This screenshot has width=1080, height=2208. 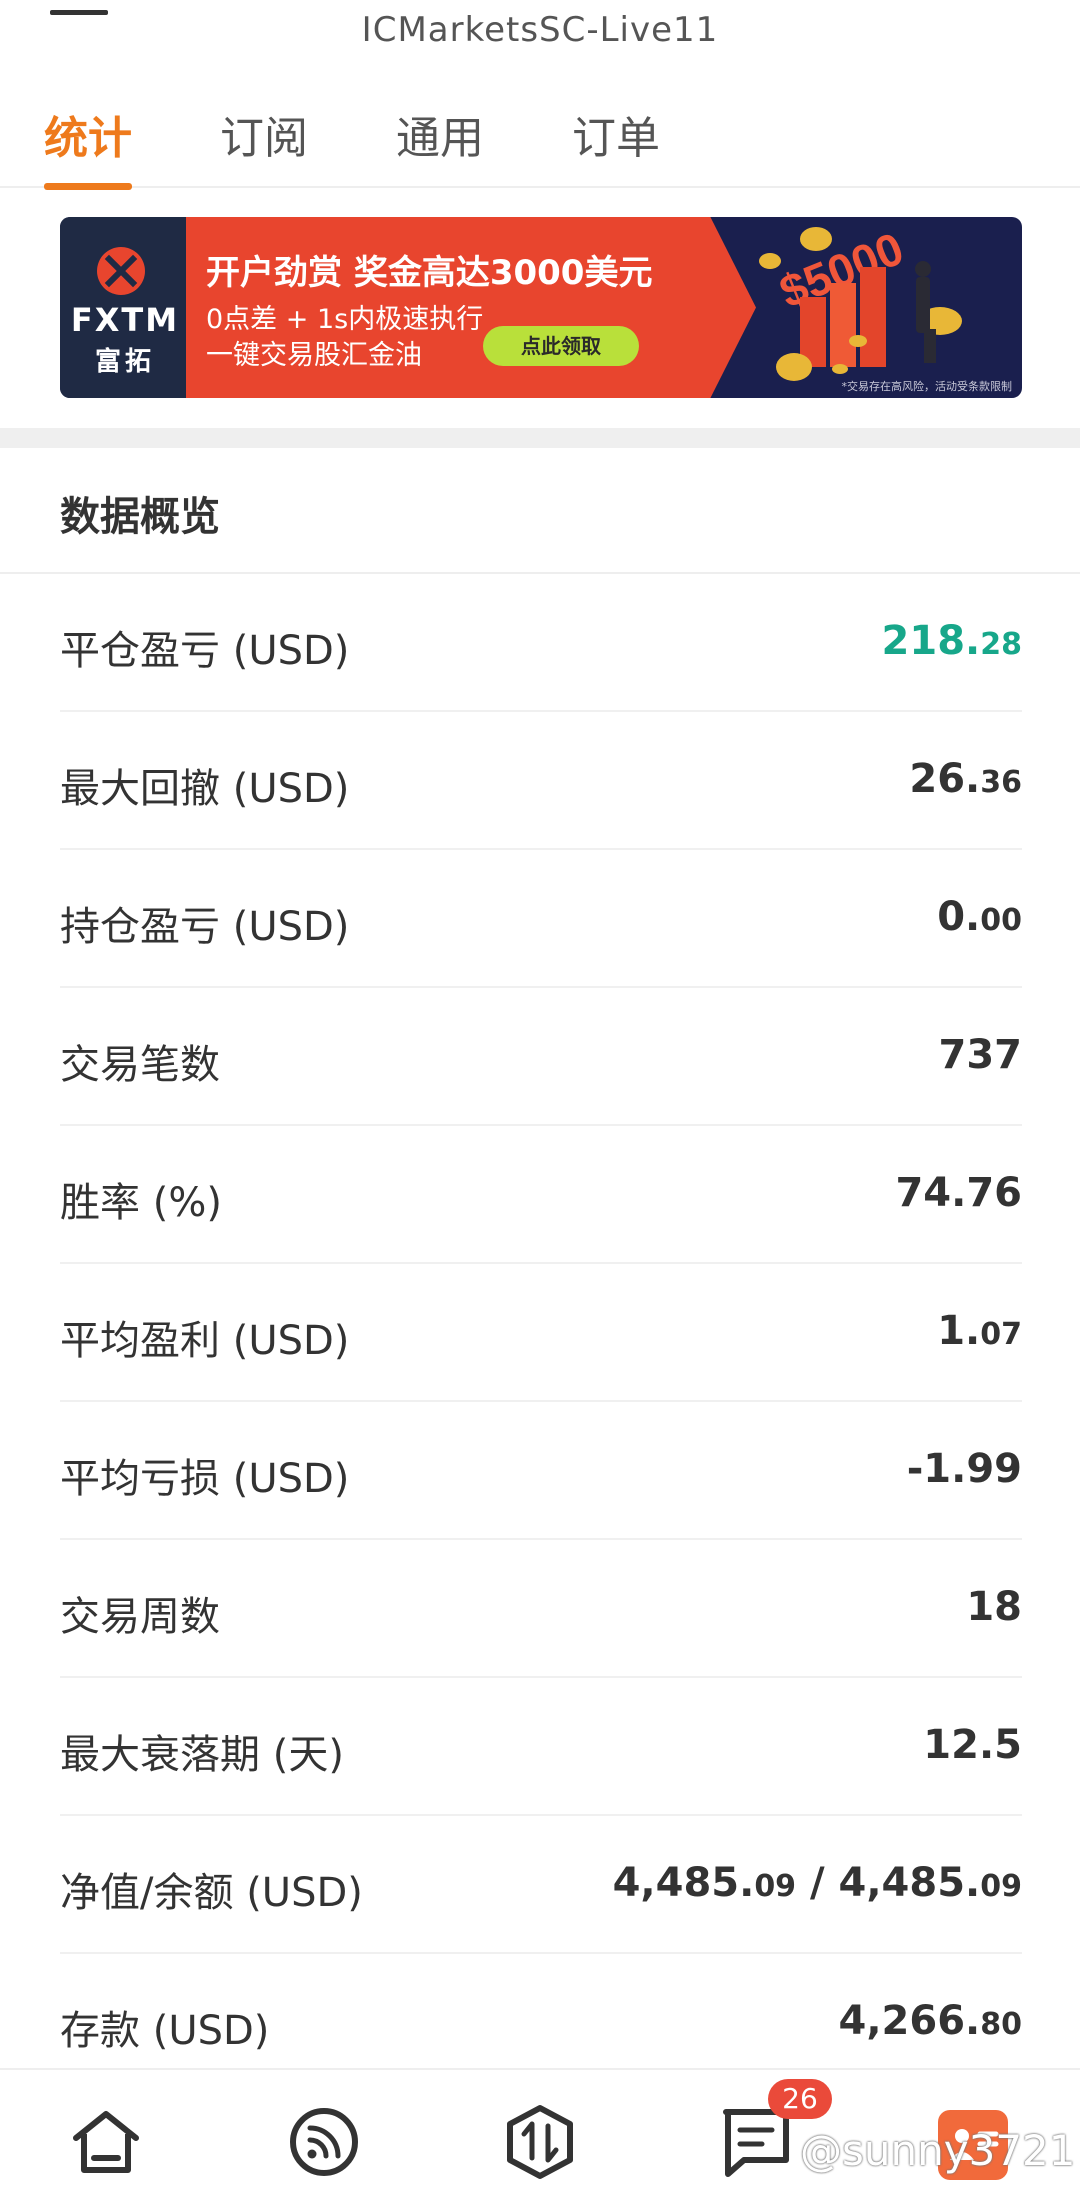 What do you see at coordinates (314, 355) in the screenshot?
I see `banner-line-2: 一键交易股汇金油` at bounding box center [314, 355].